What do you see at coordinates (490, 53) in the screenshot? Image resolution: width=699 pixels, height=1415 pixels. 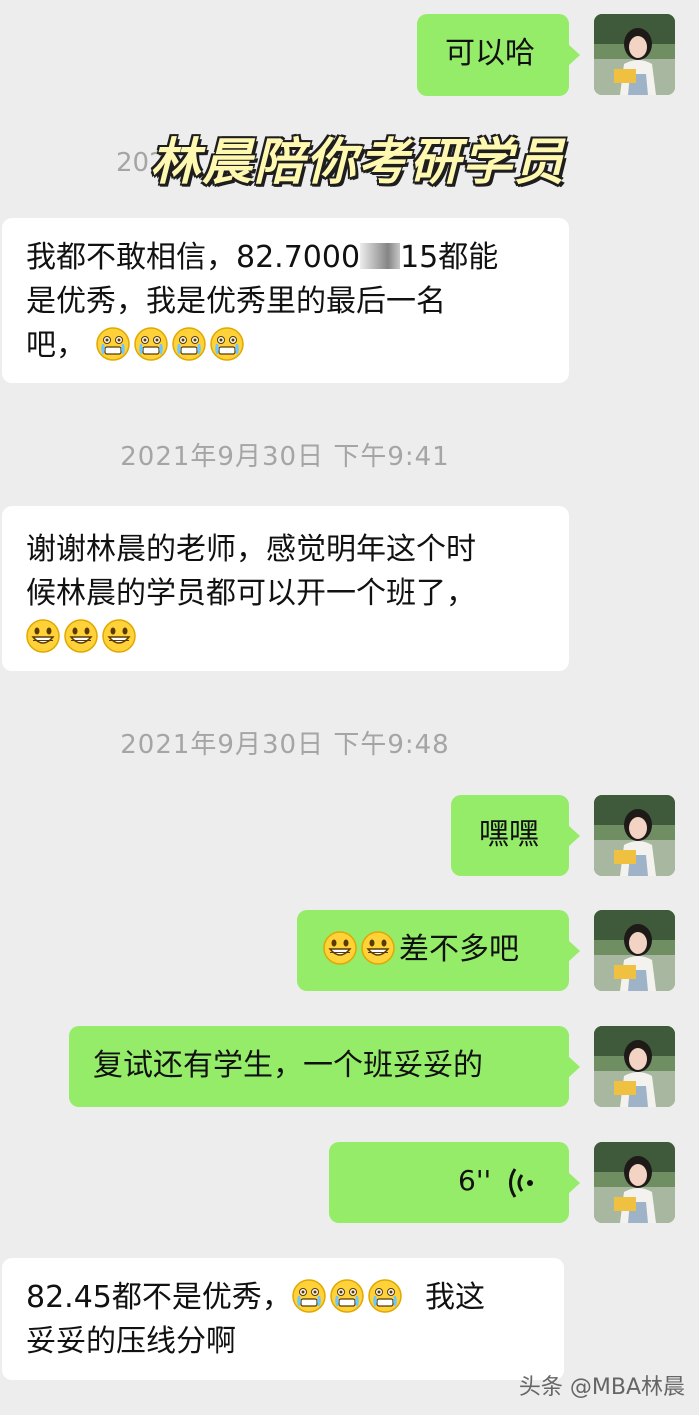 I see `message-text: 可以哈` at bounding box center [490, 53].